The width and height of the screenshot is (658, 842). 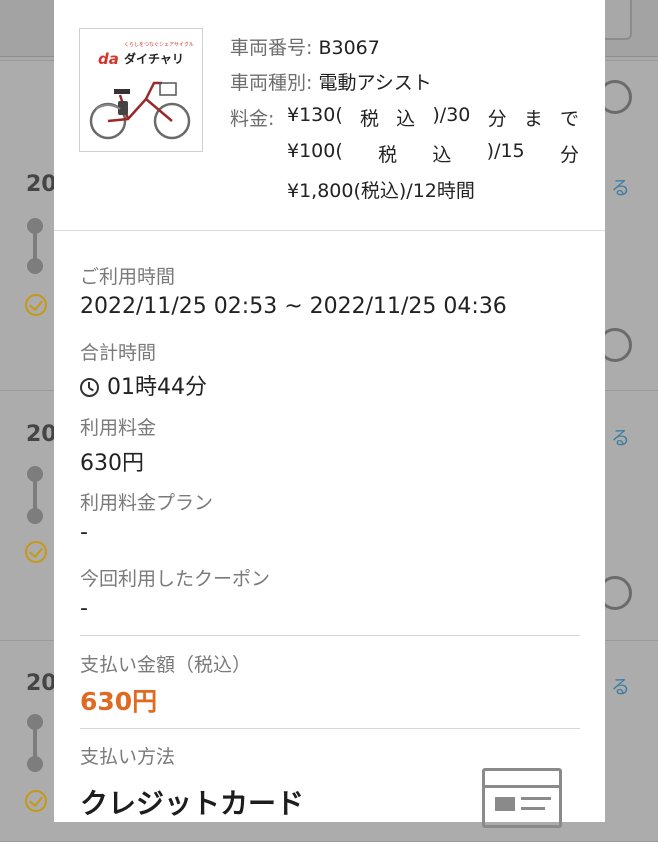 What do you see at coordinates (433, 117) in the screenshot?
I see `price-line-1: ¥130( 税 込 )/30 分 ま で` at bounding box center [433, 117].